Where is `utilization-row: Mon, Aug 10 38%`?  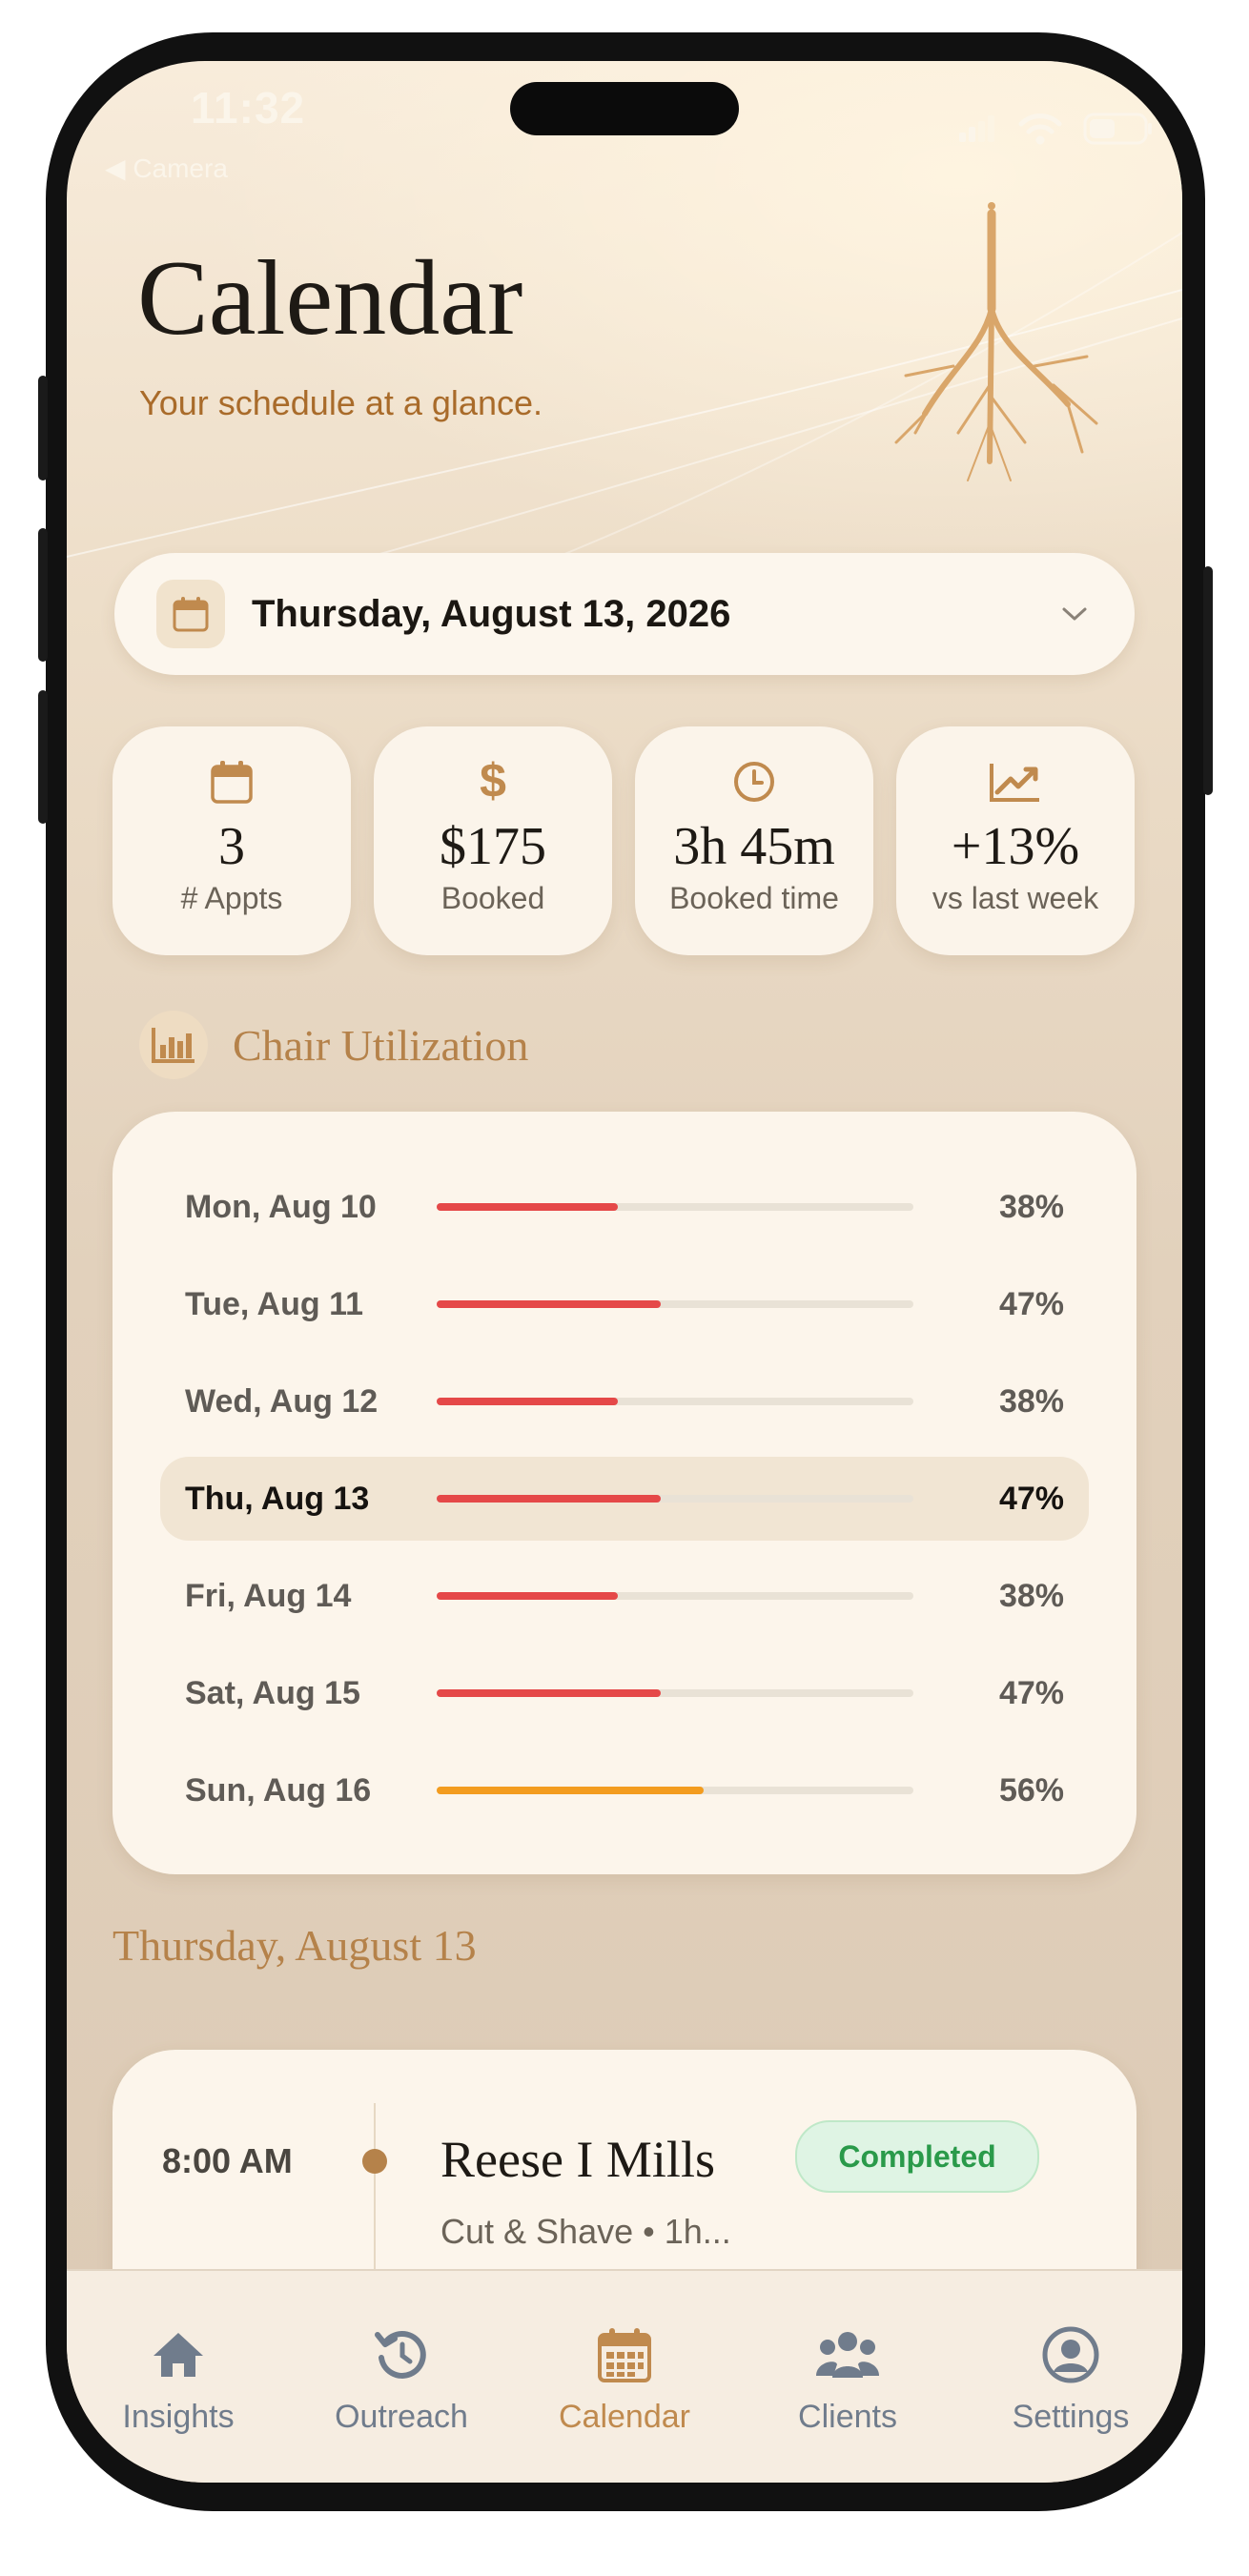
utilization-row: Mon, Aug 10 38% is located at coordinates (625, 1207).